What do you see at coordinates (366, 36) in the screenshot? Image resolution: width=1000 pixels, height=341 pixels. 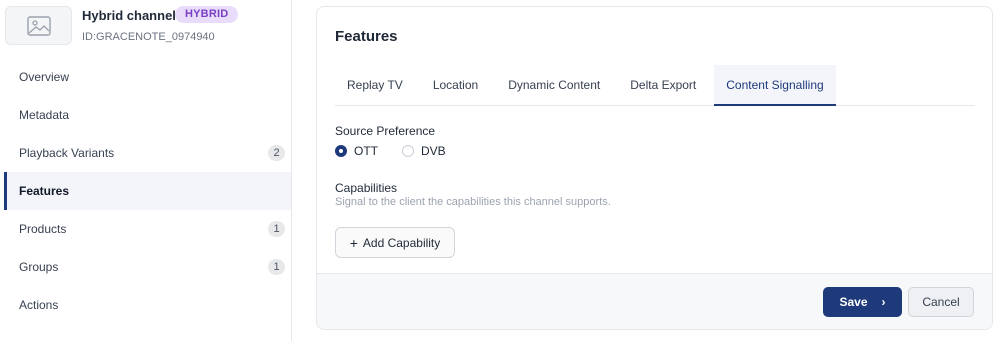 I see `page-title: Features` at bounding box center [366, 36].